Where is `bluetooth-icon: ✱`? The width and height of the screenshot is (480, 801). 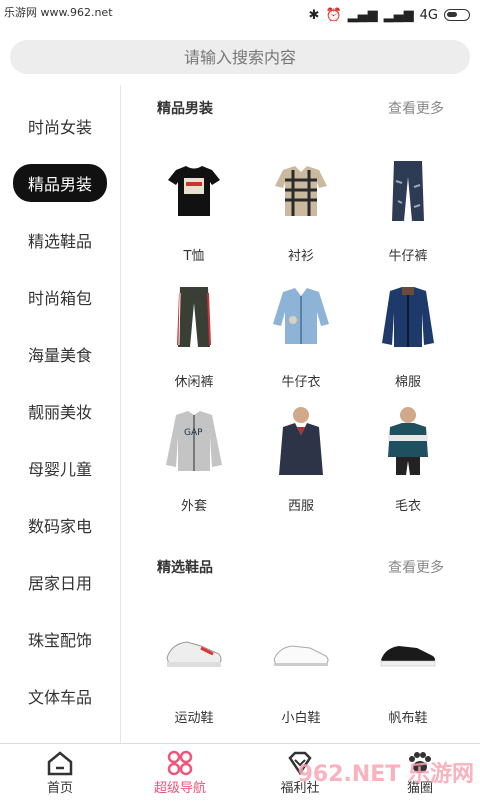
bluetooth-icon: ✱ is located at coordinates (314, 15).